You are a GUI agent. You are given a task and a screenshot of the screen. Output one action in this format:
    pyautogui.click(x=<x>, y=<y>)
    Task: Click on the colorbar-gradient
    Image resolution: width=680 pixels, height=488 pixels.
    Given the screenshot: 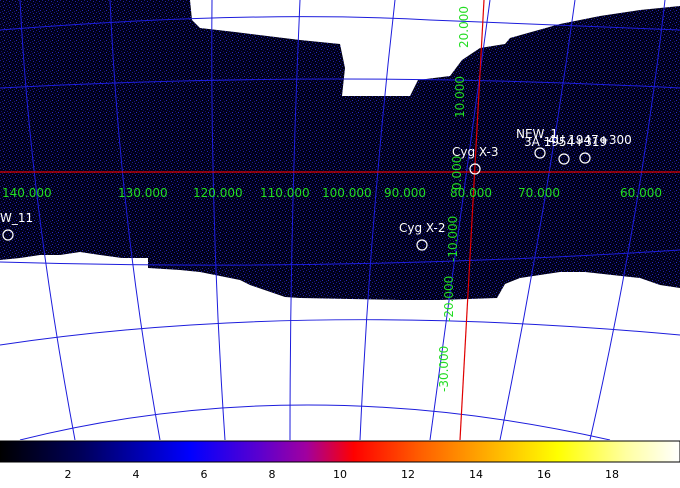 What is the action you would take?
    pyautogui.click(x=340, y=451)
    